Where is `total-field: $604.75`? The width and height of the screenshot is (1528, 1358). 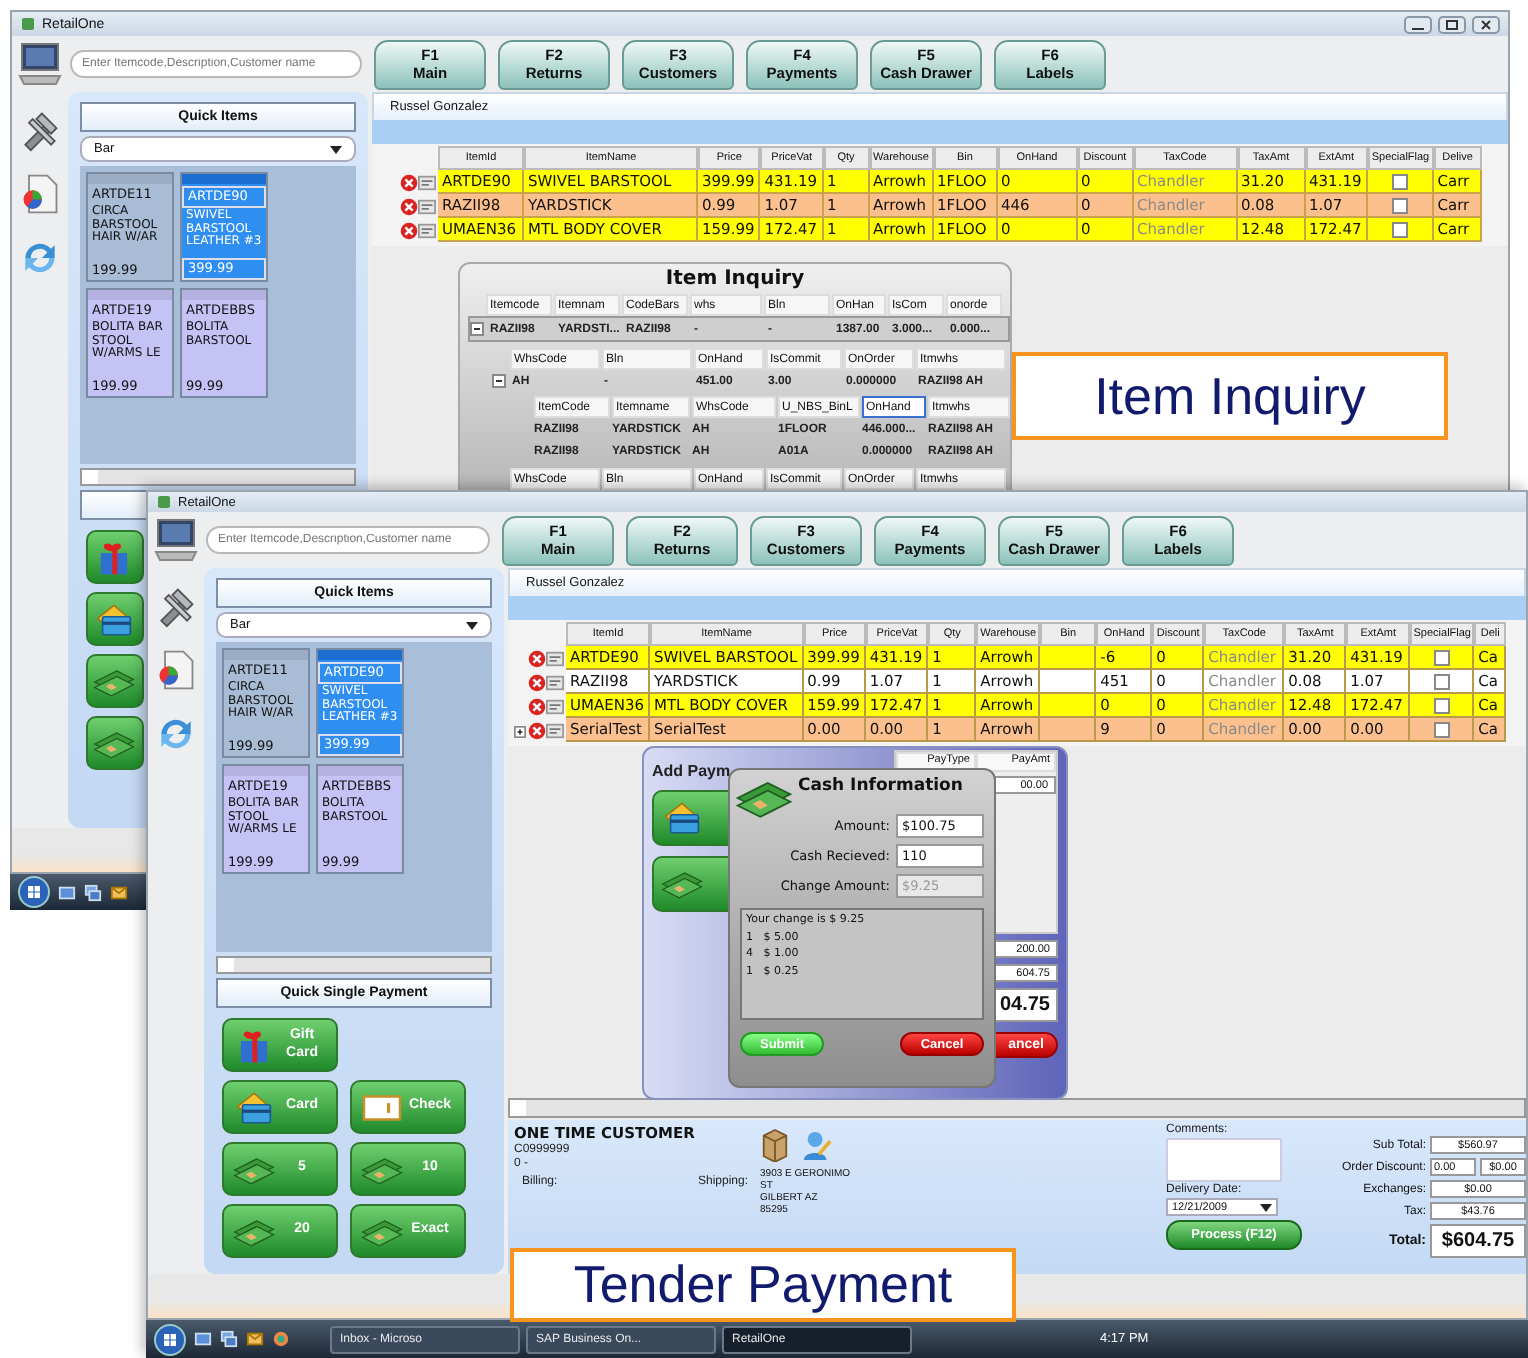 total-field: $604.75 is located at coordinates (1478, 1241).